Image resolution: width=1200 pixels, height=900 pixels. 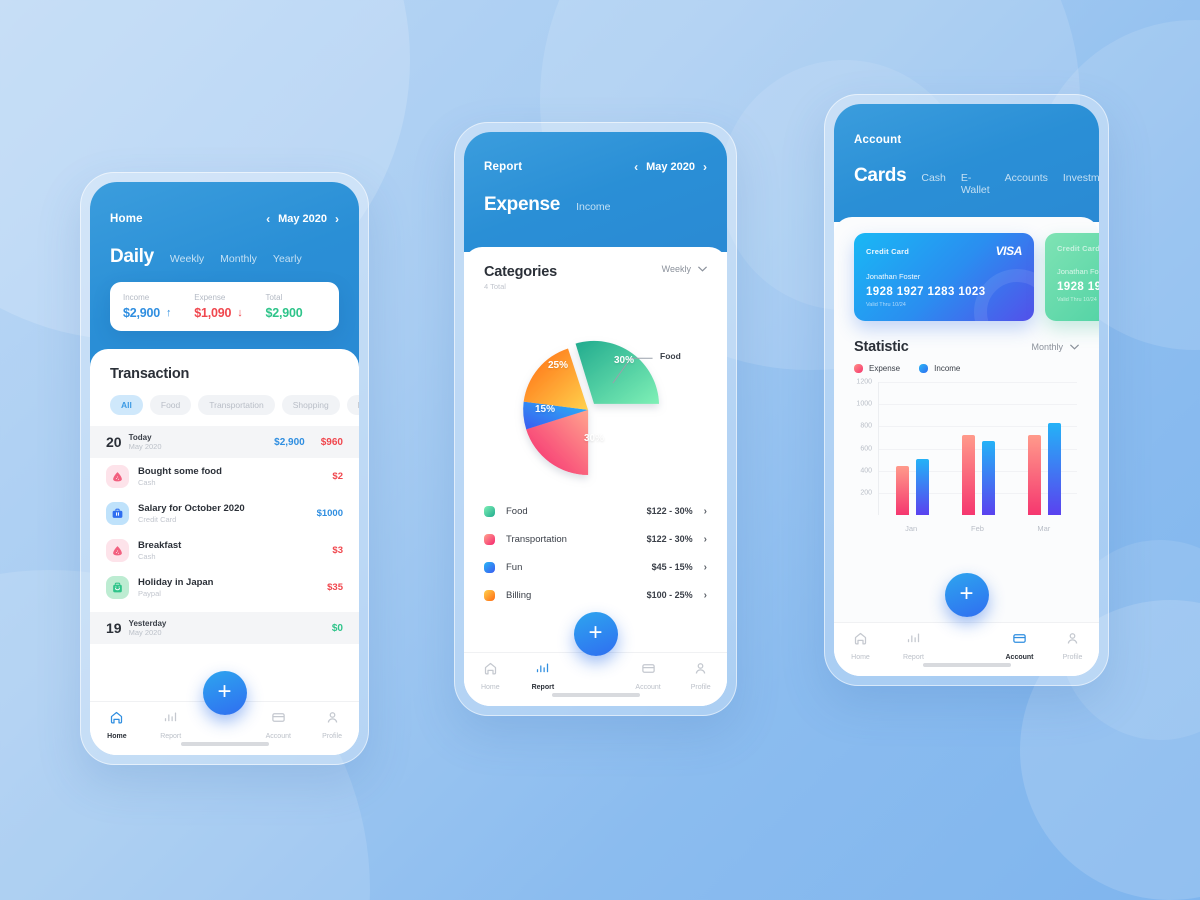 What do you see at coordinates (158, 306) in the screenshot?
I see `summary-income: Income $2,900 ↑` at bounding box center [158, 306].